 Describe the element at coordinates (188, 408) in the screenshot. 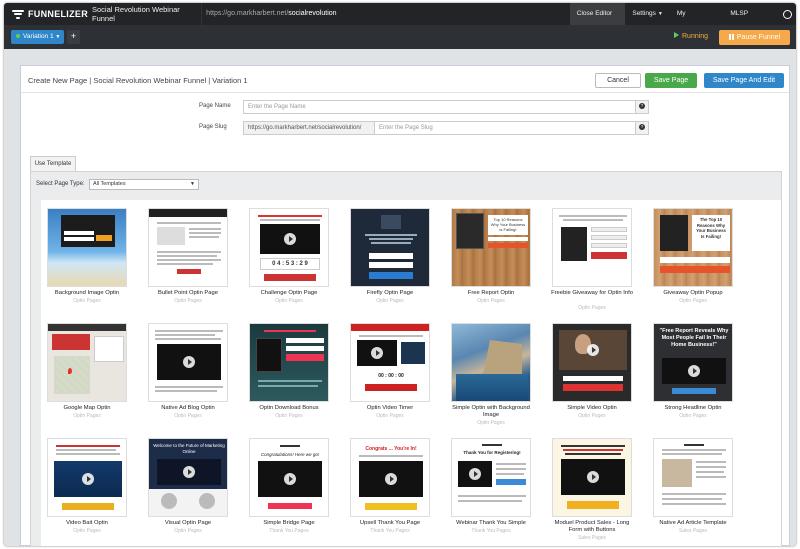

I see `template-name: Native Ad Blog Optin` at that location.